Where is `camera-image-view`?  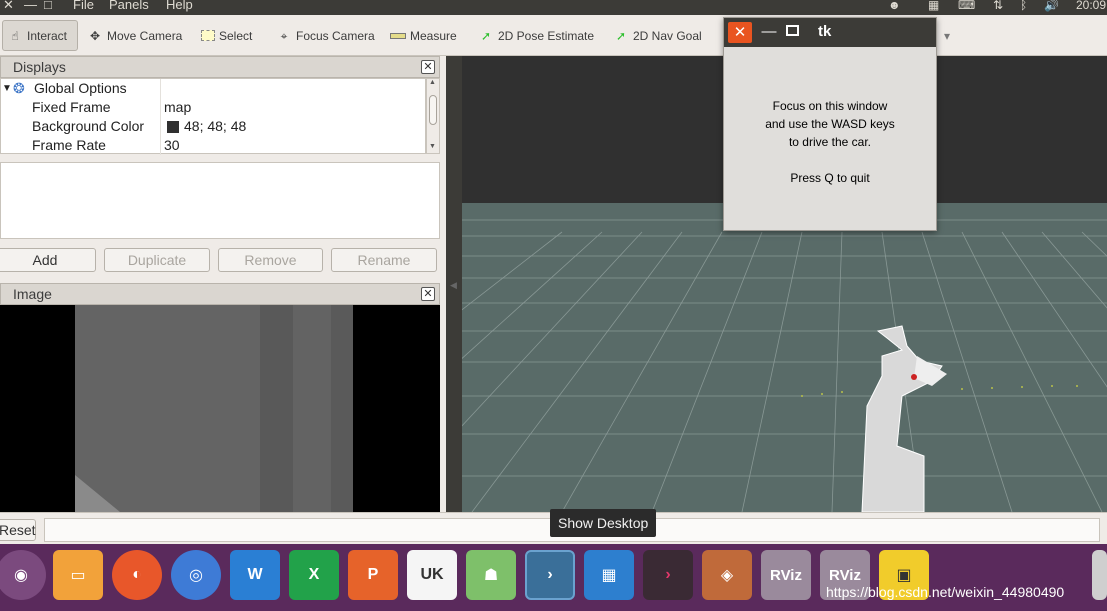
camera-image-view is located at coordinates (220, 408).